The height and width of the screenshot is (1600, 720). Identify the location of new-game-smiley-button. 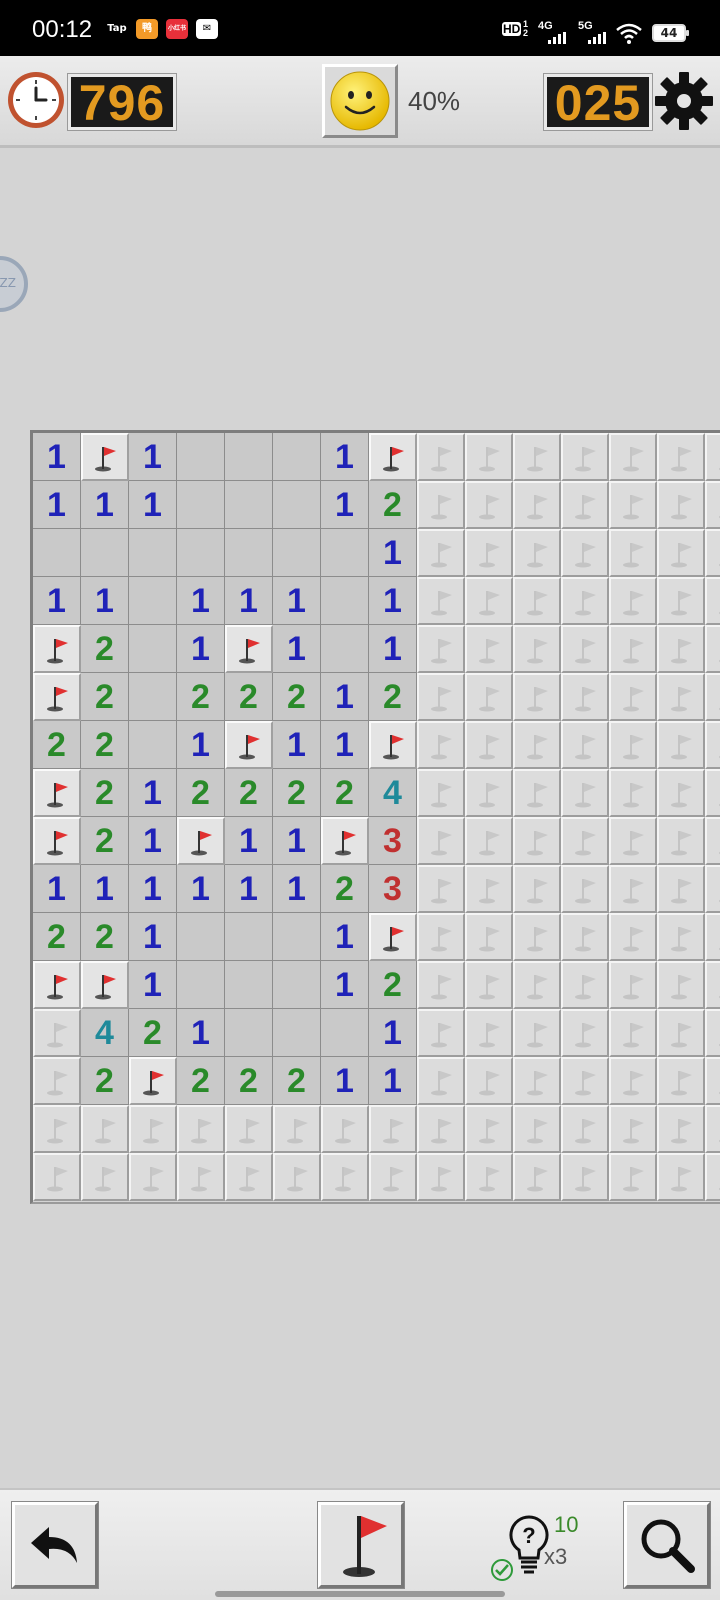
(360, 101).